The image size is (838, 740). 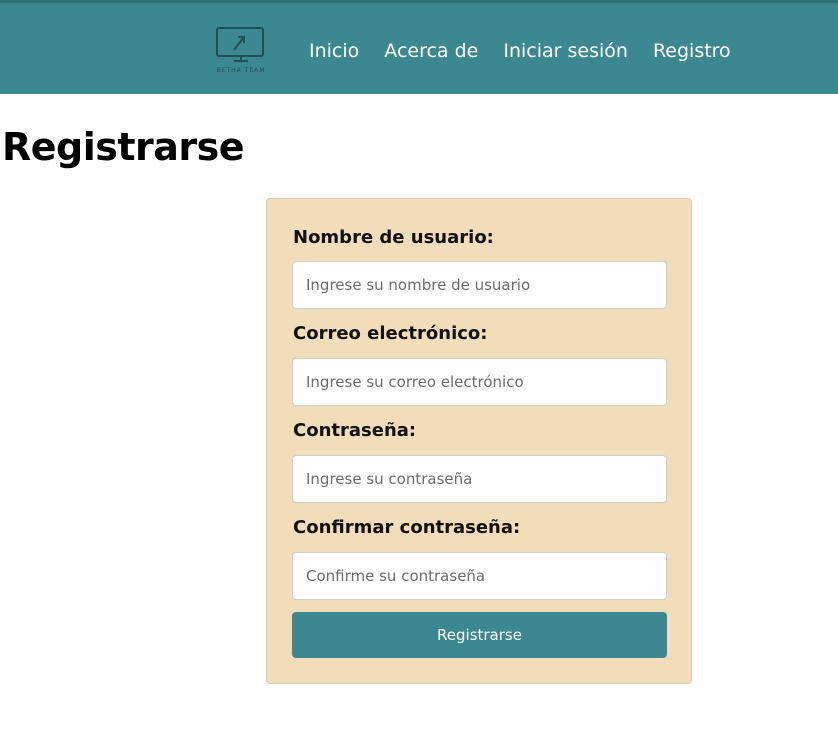 I want to click on email-label: Correo electrónico:, so click(x=390, y=333).